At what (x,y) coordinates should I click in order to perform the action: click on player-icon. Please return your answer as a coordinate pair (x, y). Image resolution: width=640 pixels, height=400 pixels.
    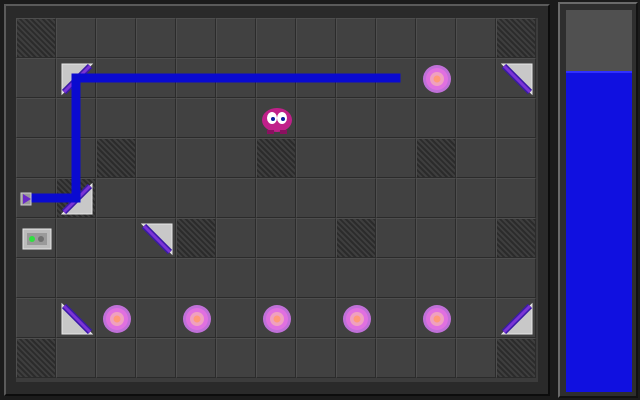
    Looking at the image, I should click on (277, 119).